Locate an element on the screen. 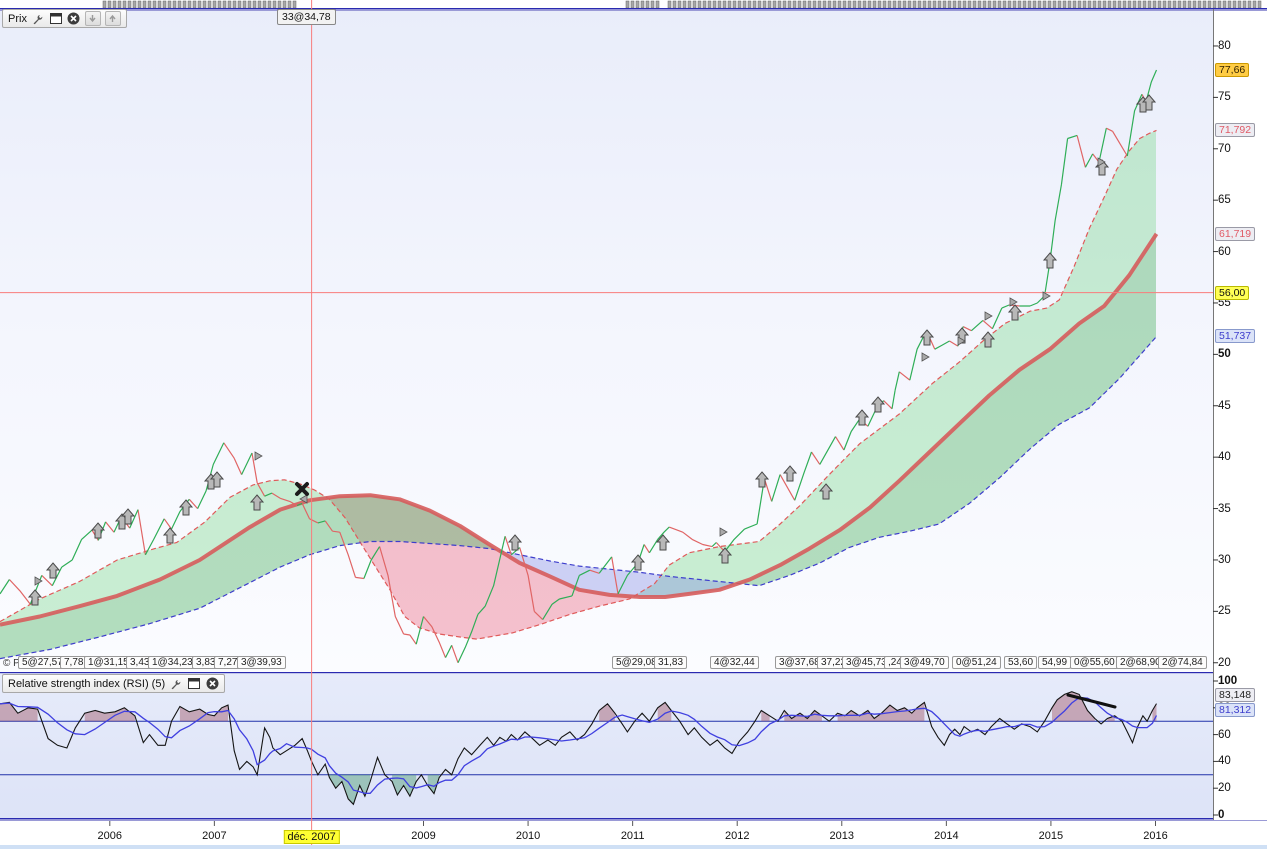  move-panel-up-icon is located at coordinates (112, 18).